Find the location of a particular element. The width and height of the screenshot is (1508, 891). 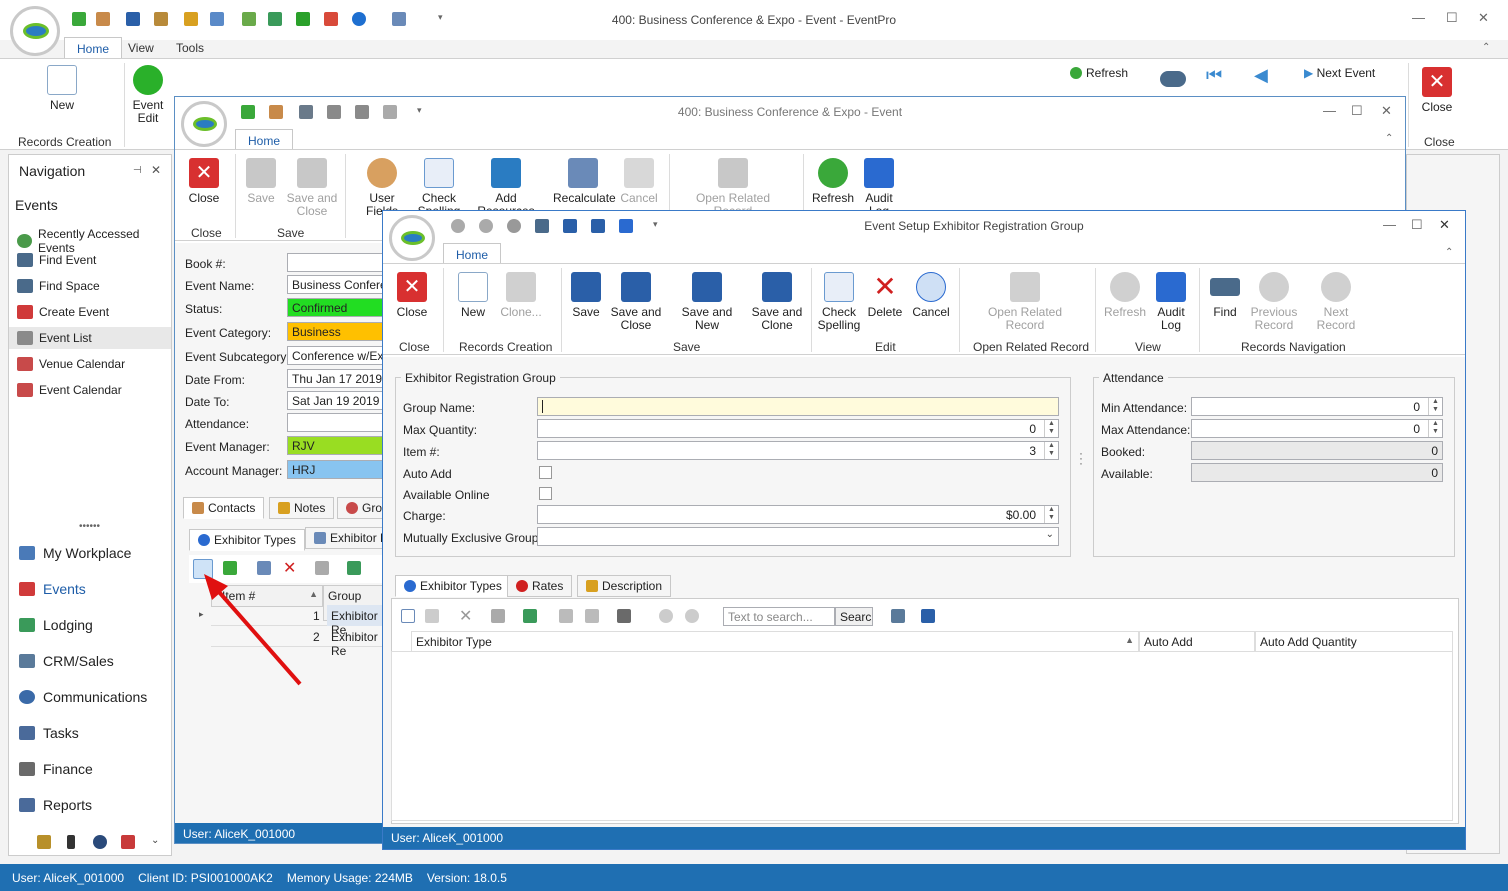

dialog-next-record-button: Next Record is located at coordinates (1336, 302).